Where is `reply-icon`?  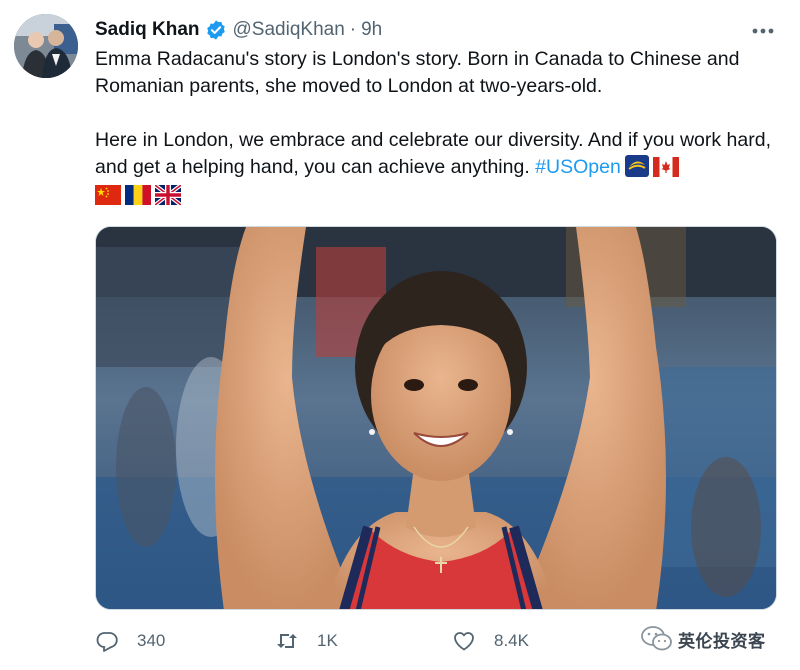
reply-icon is located at coordinates (107, 641).